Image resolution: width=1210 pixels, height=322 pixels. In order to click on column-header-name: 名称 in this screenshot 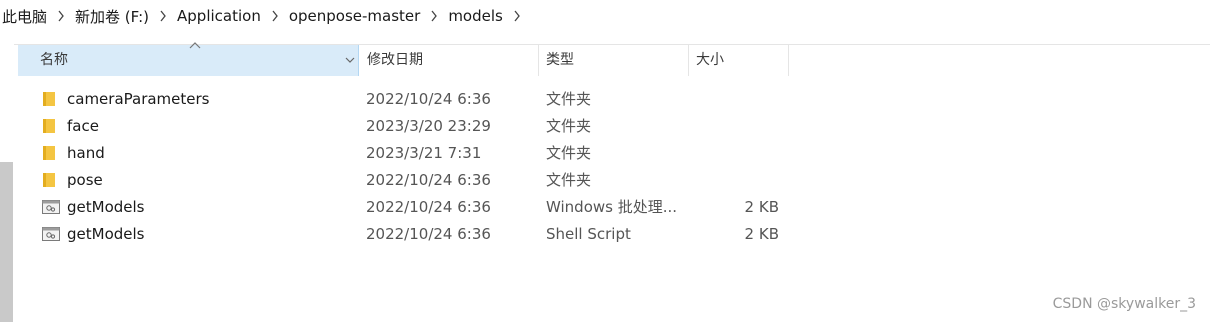, I will do `click(188, 60)`.